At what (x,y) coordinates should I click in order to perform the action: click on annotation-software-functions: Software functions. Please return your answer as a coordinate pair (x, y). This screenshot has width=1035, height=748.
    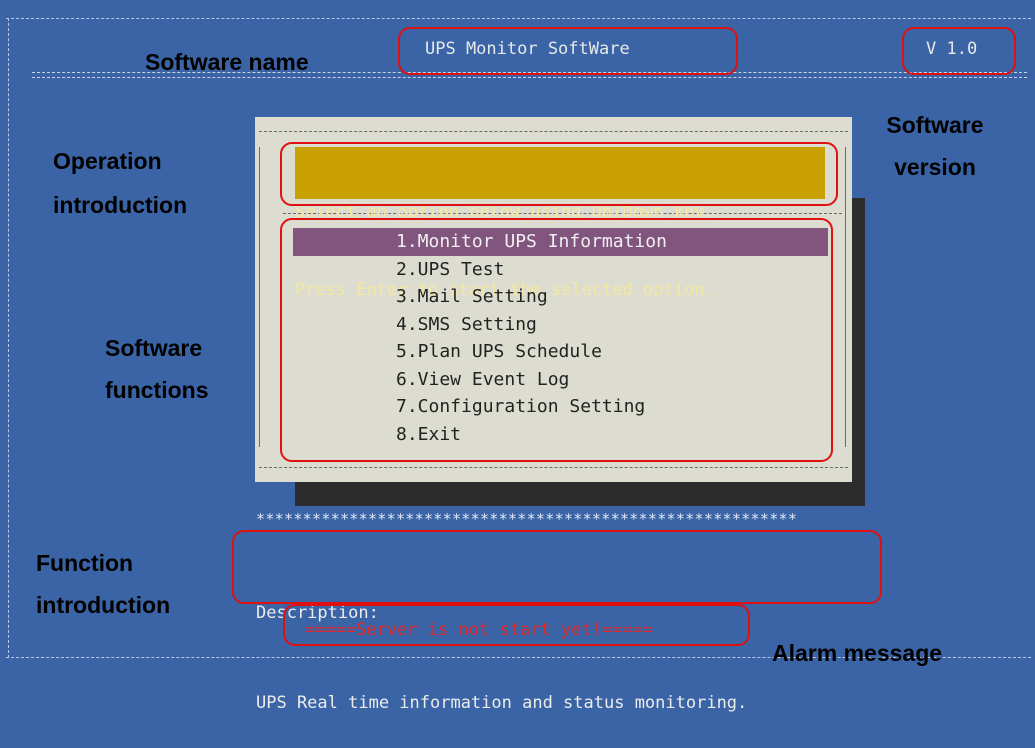
    Looking at the image, I should click on (157, 369).